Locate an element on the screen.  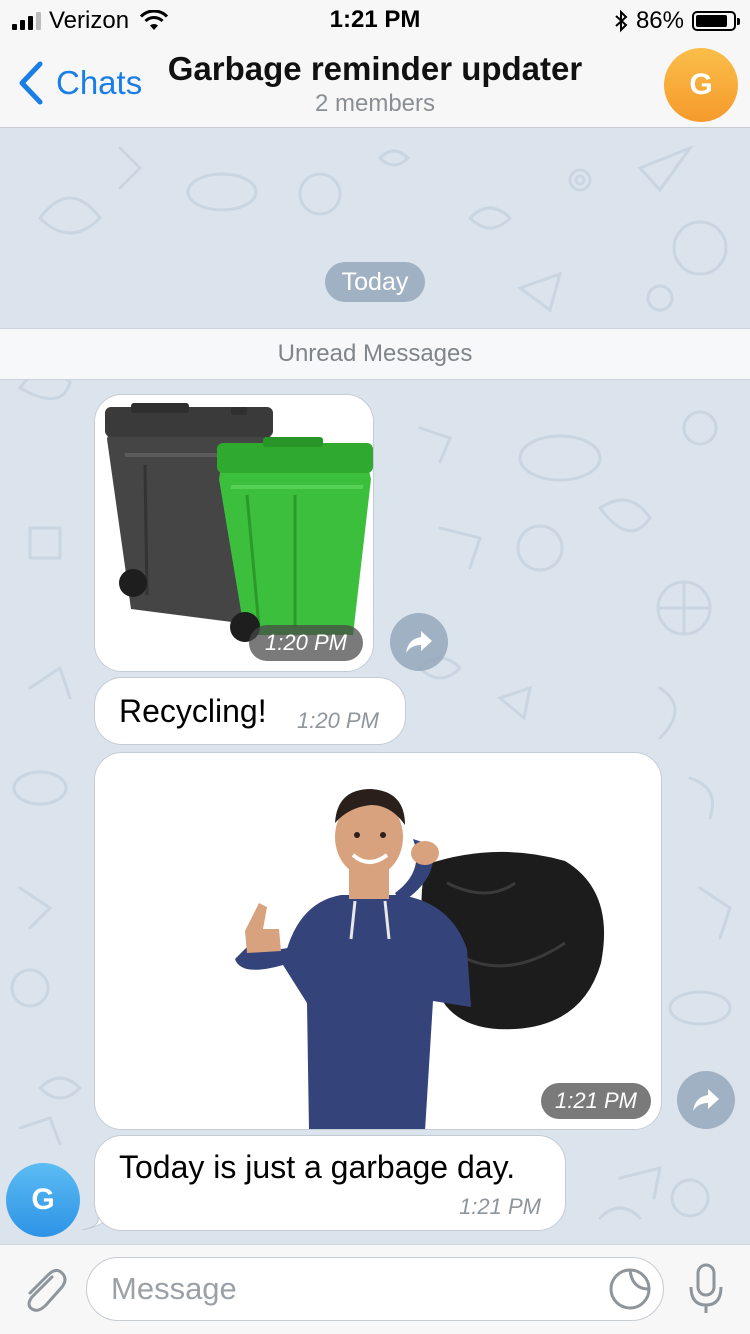
chat-title: Garbage reminder updater is located at coordinates (375, 69).